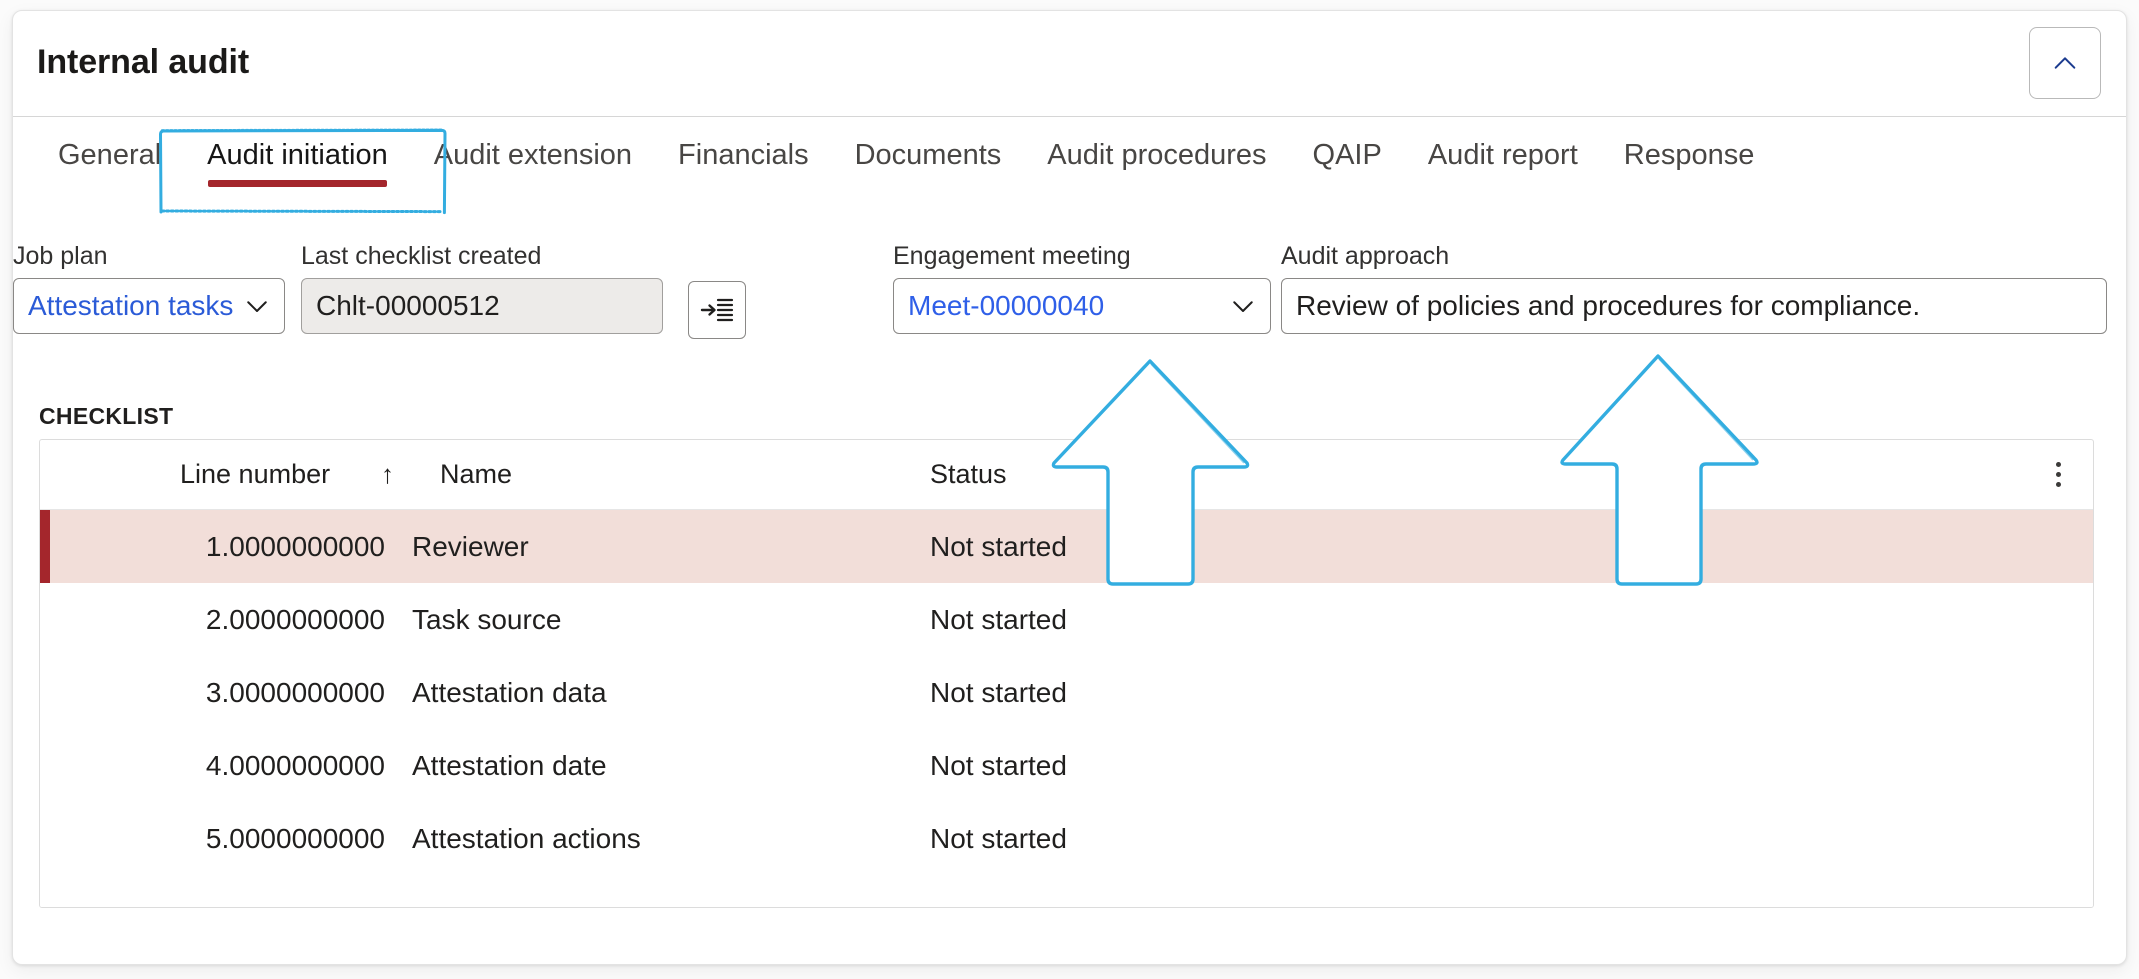 This screenshot has width=2139, height=979. What do you see at coordinates (387, 474) in the screenshot?
I see `sort-ascending-icon: ↑` at bounding box center [387, 474].